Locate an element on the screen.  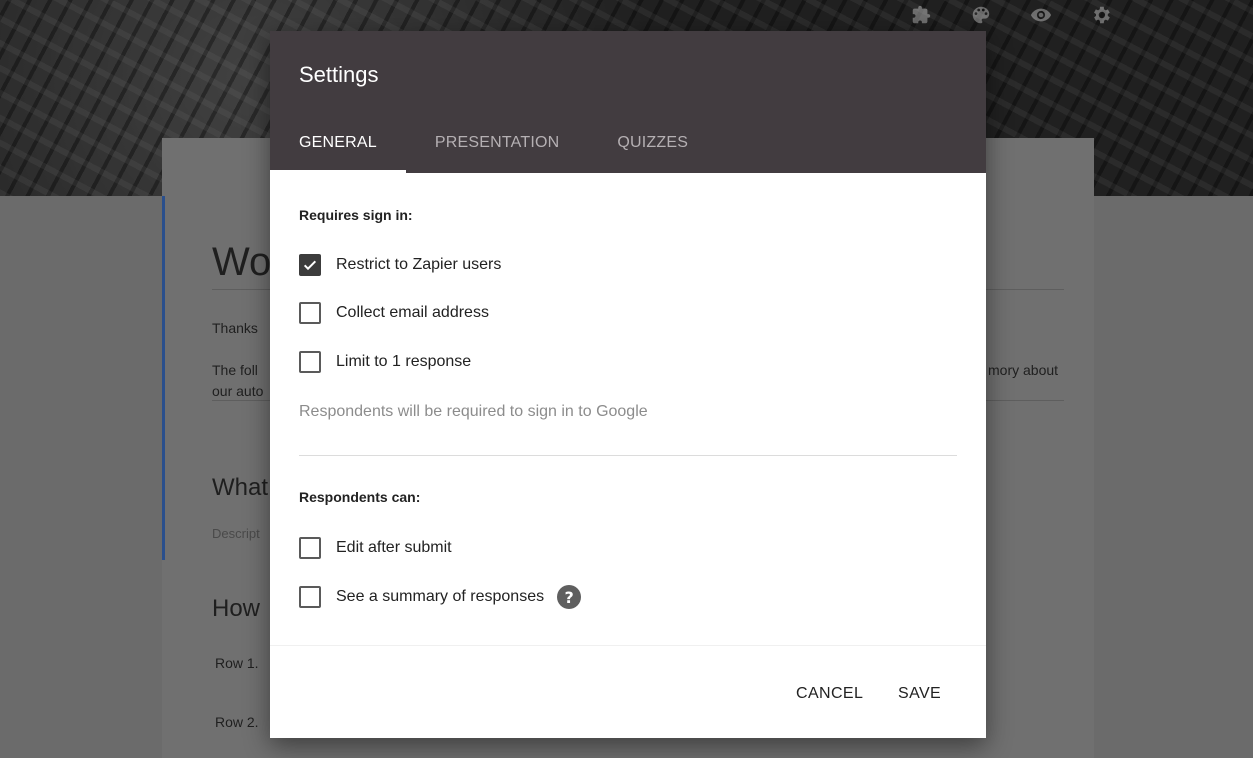
tab-presentation: PRESENTATION is located at coordinates (497, 147).